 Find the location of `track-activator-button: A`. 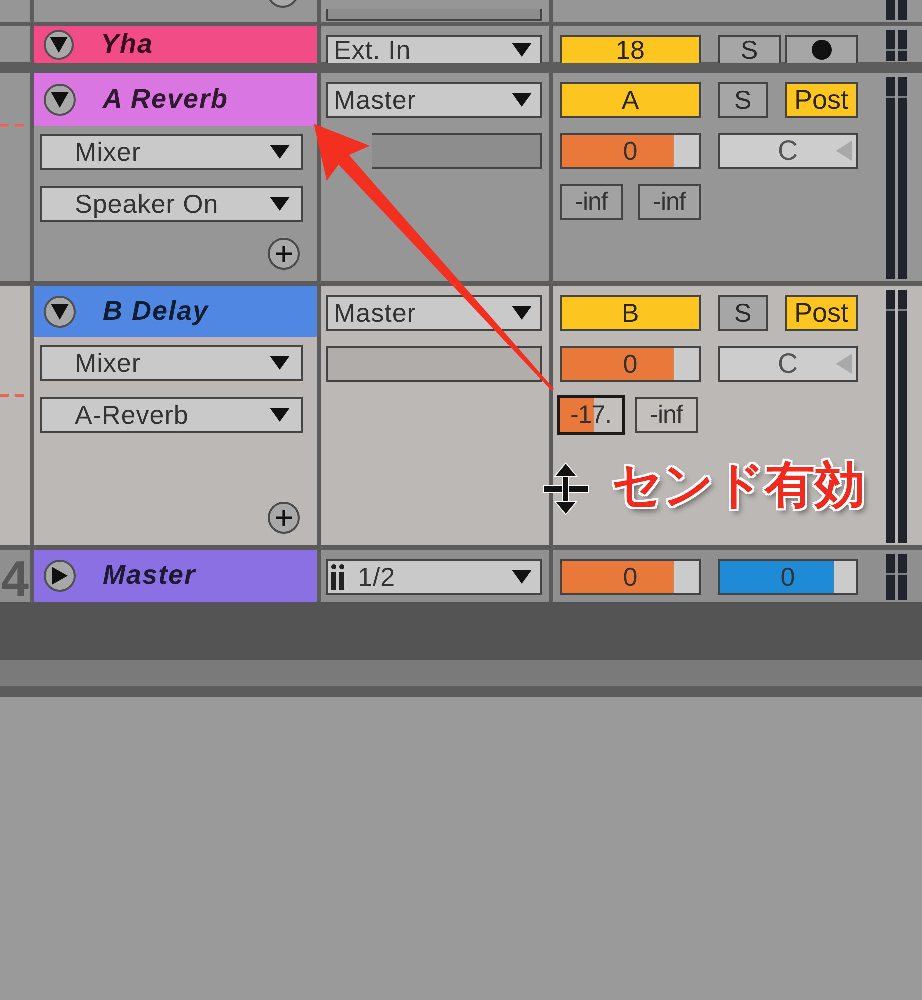

track-activator-button: A is located at coordinates (630, 100).